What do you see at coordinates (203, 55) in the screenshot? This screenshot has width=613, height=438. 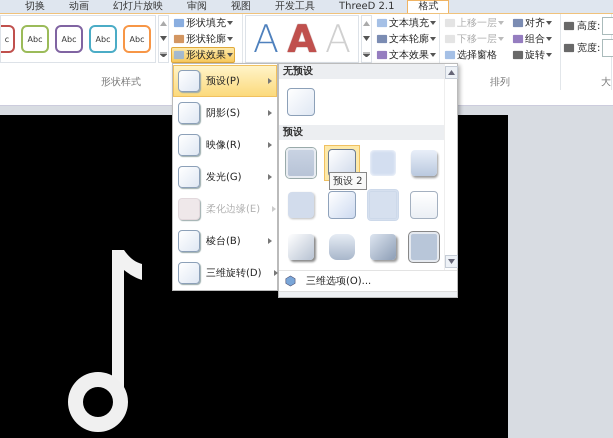 I see `ribbon-button: 形状效果` at bounding box center [203, 55].